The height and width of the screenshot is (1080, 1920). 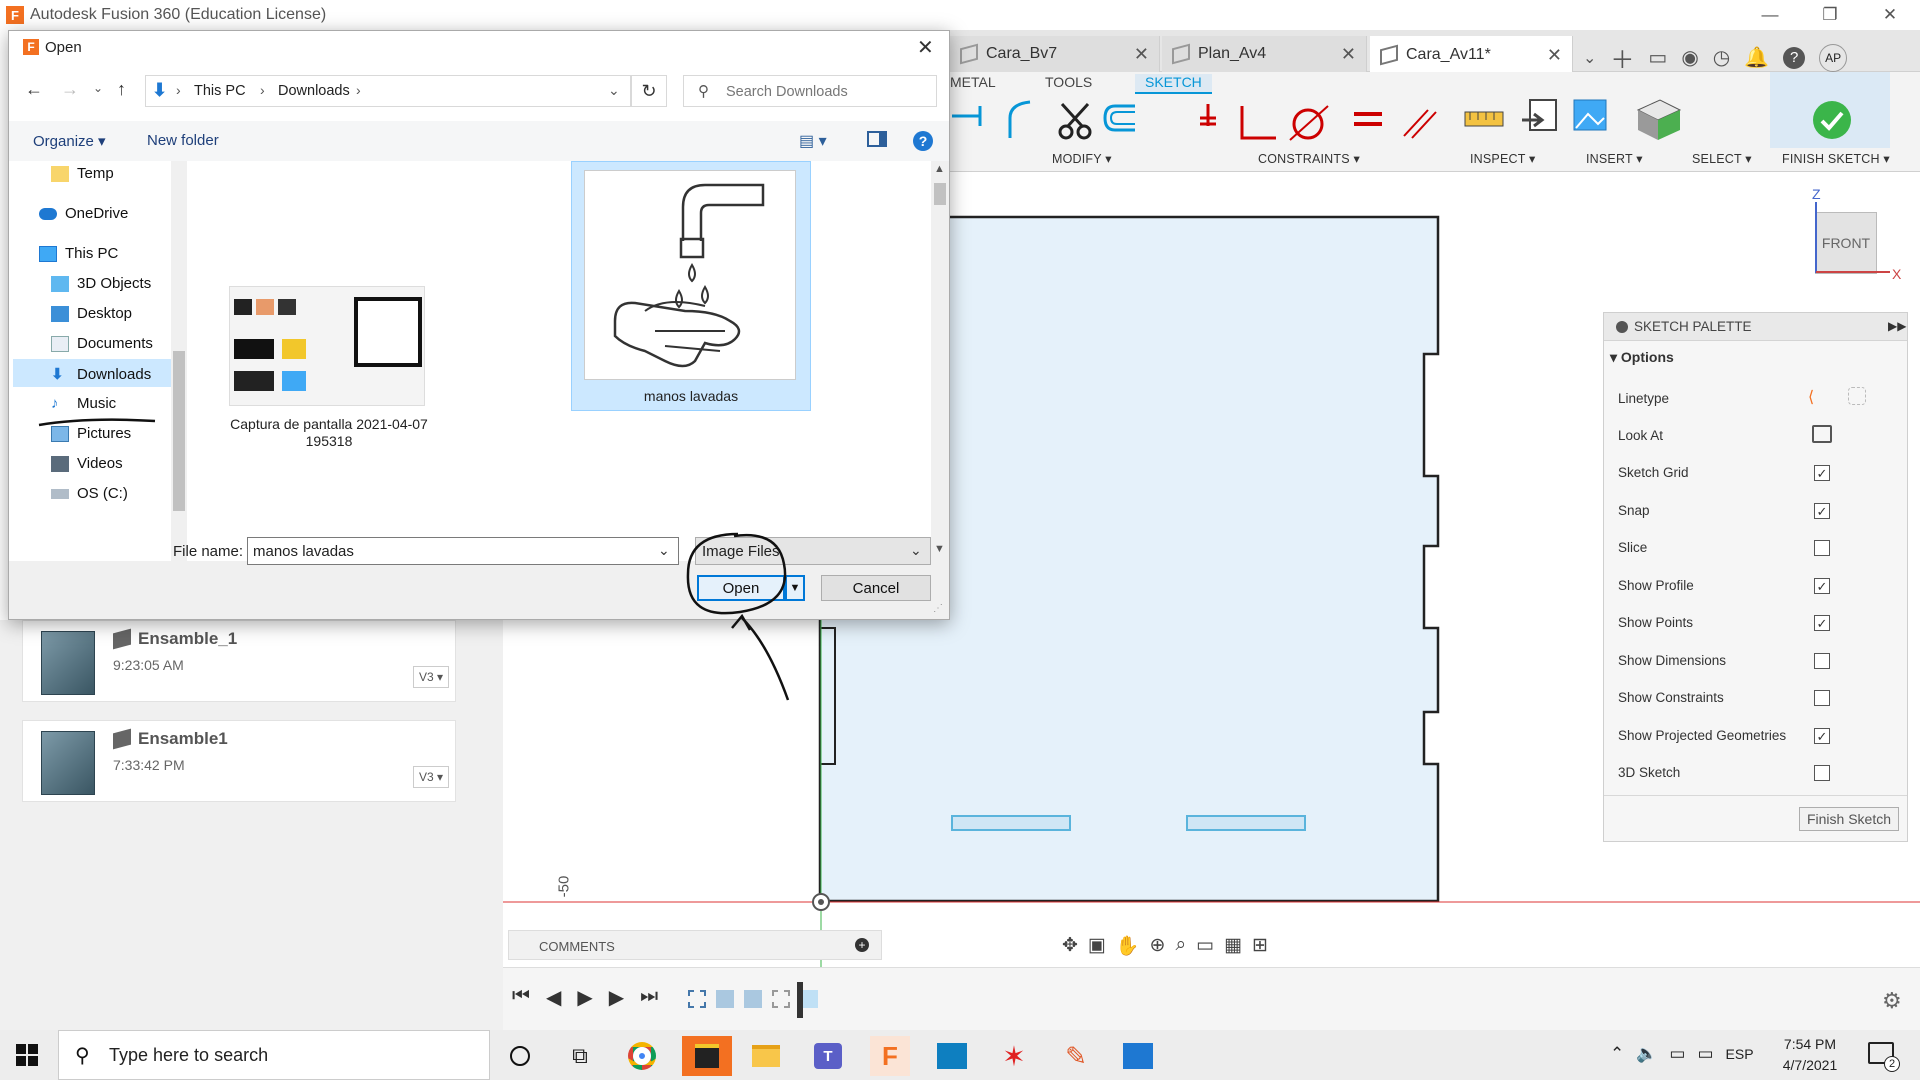 I want to click on windows-start-icon, so click(x=27, y=1055).